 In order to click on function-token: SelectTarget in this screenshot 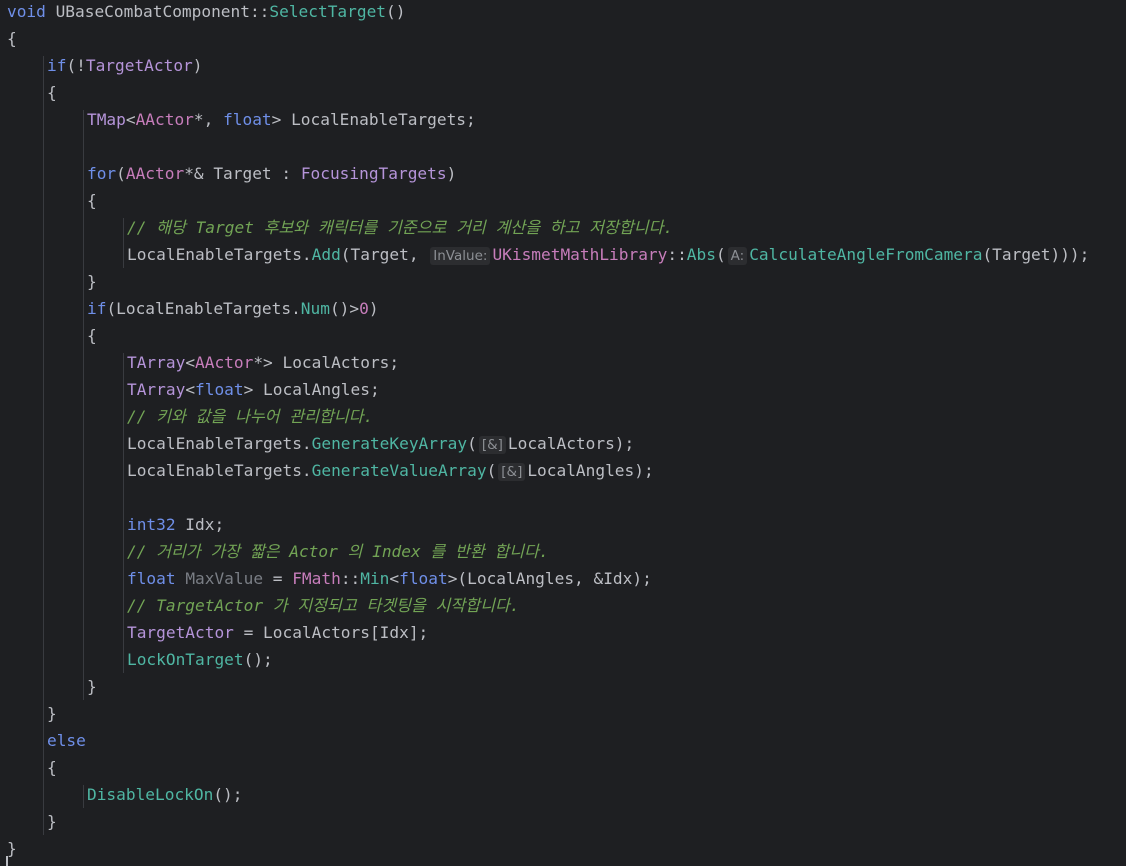, I will do `click(327, 11)`.